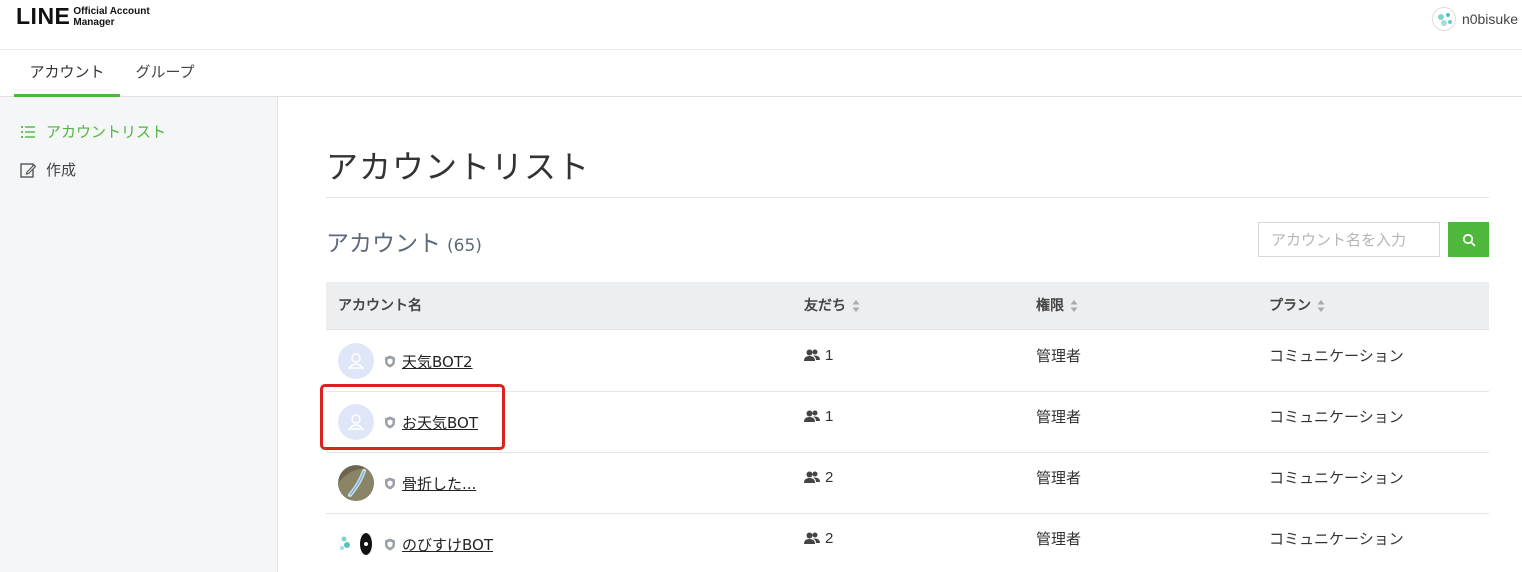 The width and height of the screenshot is (1522, 572). I want to click on table-row: お天気BOT 1 管理者 コミュニケーション, so click(907, 422).